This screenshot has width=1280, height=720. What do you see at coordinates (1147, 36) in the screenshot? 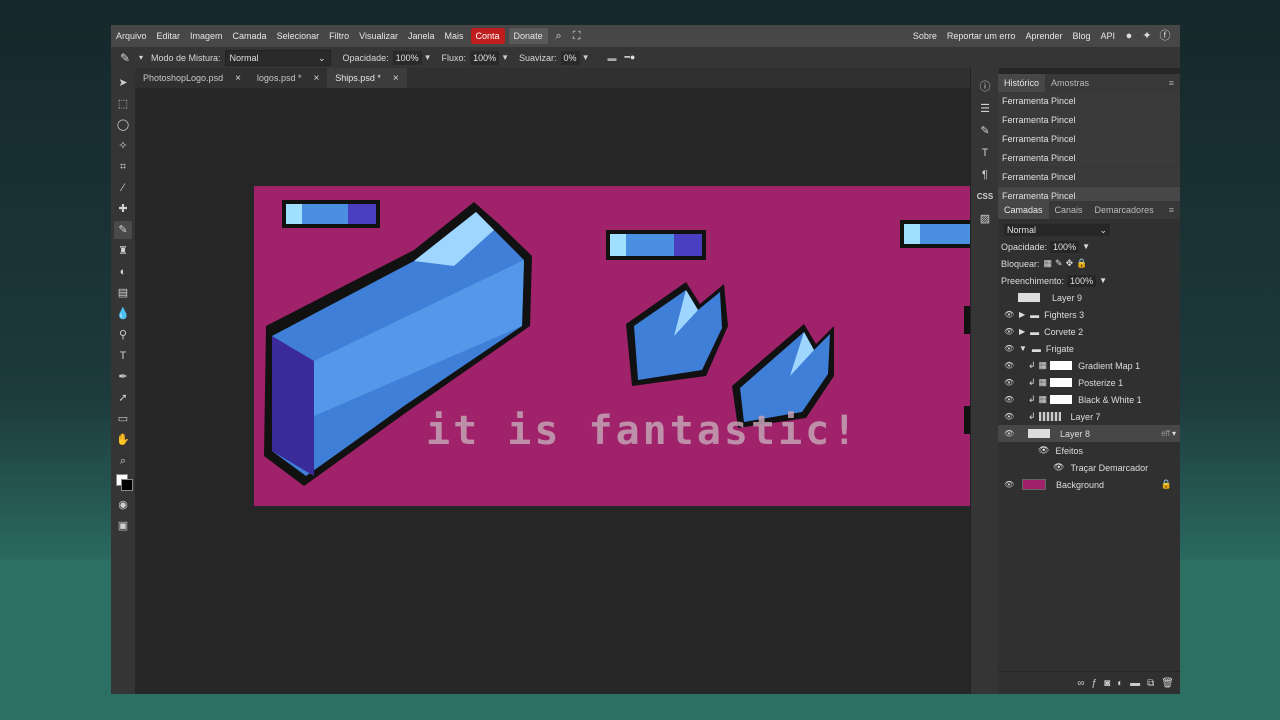
I see `twitter-icon: ✦` at bounding box center [1147, 36].